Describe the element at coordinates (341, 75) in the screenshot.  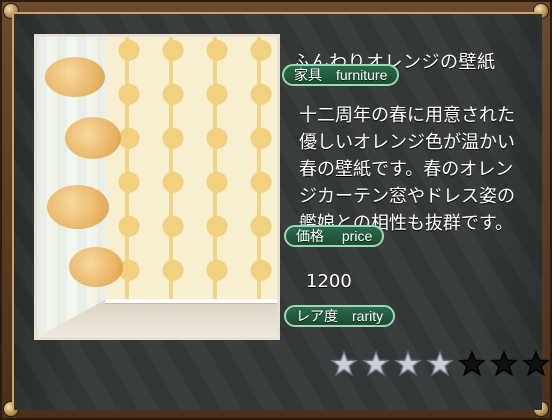
I see `category-tag: 家具 furniture` at that location.